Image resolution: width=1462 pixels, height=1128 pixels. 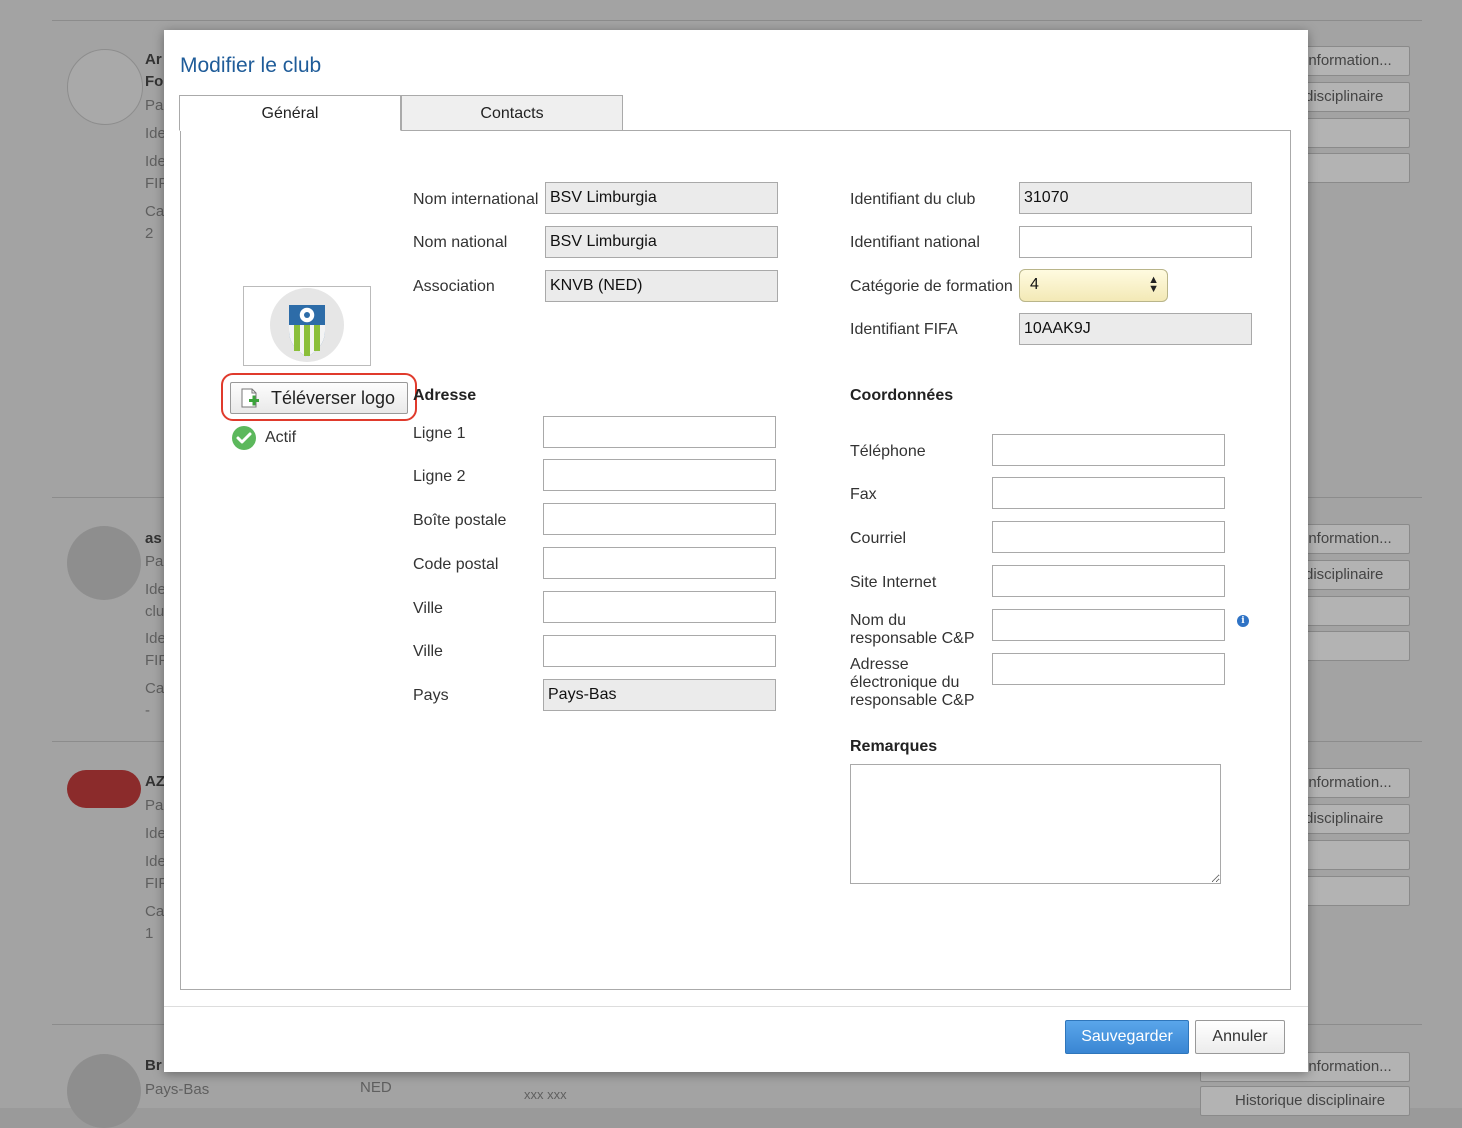 I want to click on label-adresse-responsable: Adresse électronique du responsable C&P, so click(x=912, y=682).